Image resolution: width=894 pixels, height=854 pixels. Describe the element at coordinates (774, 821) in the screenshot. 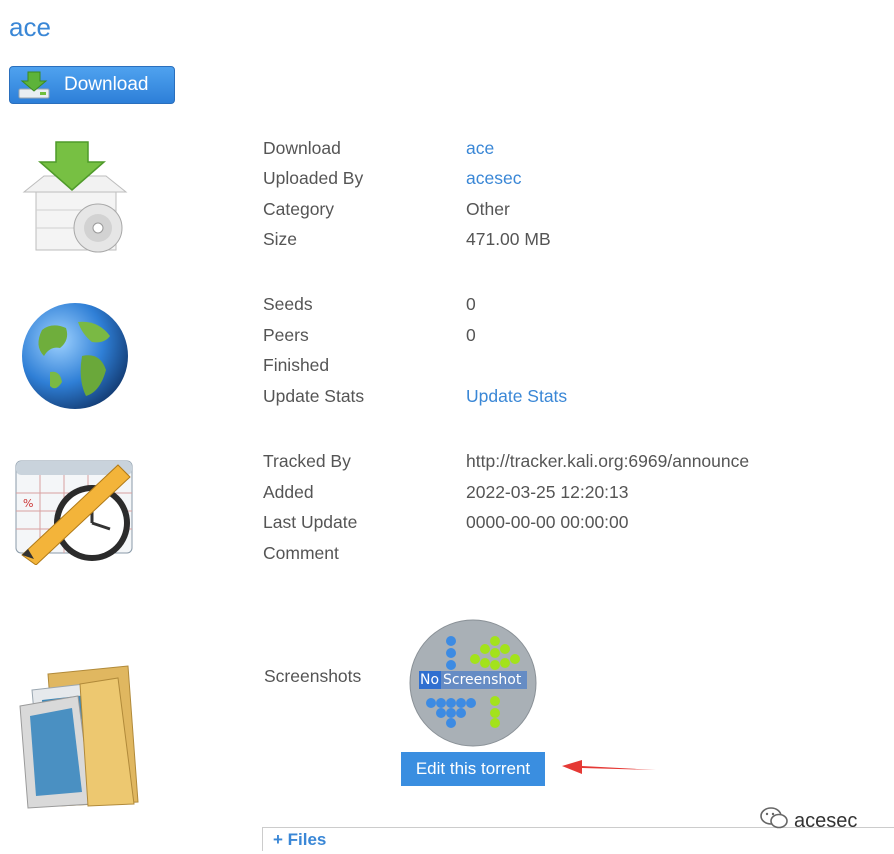

I see `wechat-icon` at that location.